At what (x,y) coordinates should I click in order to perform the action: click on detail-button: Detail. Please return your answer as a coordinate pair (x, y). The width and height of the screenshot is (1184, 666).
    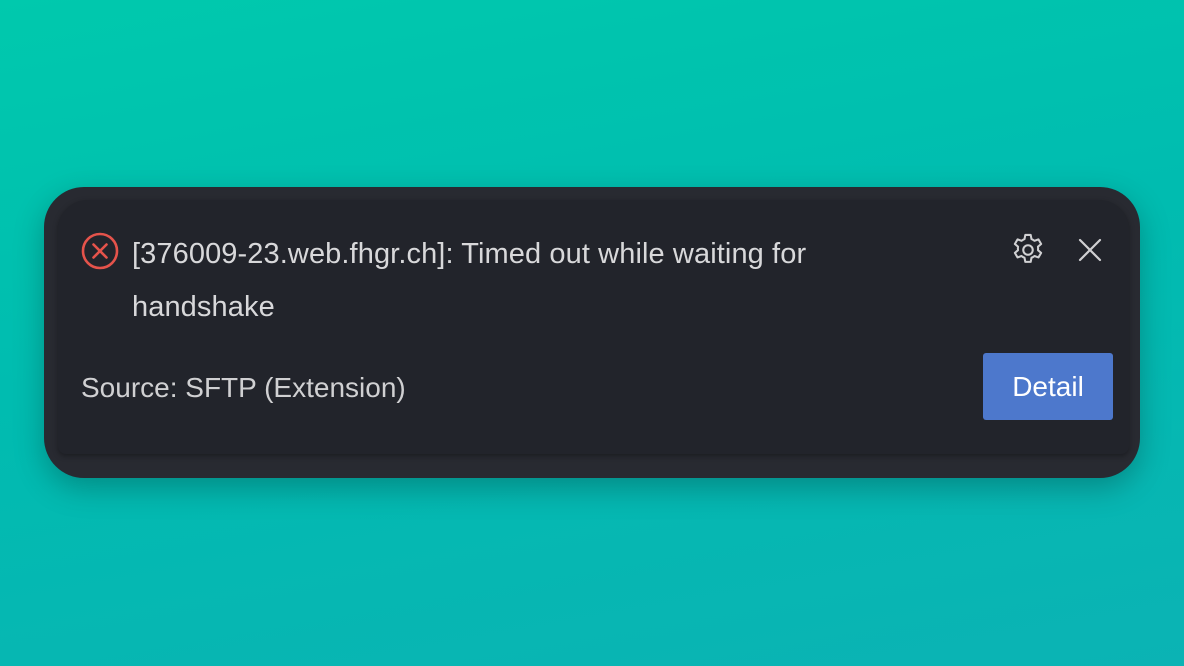
    Looking at the image, I should click on (1048, 386).